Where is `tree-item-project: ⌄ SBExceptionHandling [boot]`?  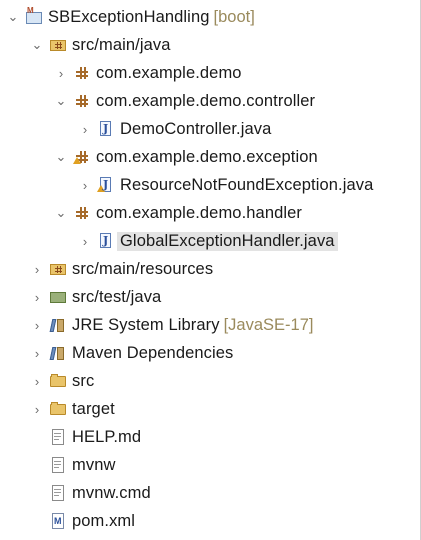 tree-item-project: ⌄ SBExceptionHandling [boot] is located at coordinates (130, 17).